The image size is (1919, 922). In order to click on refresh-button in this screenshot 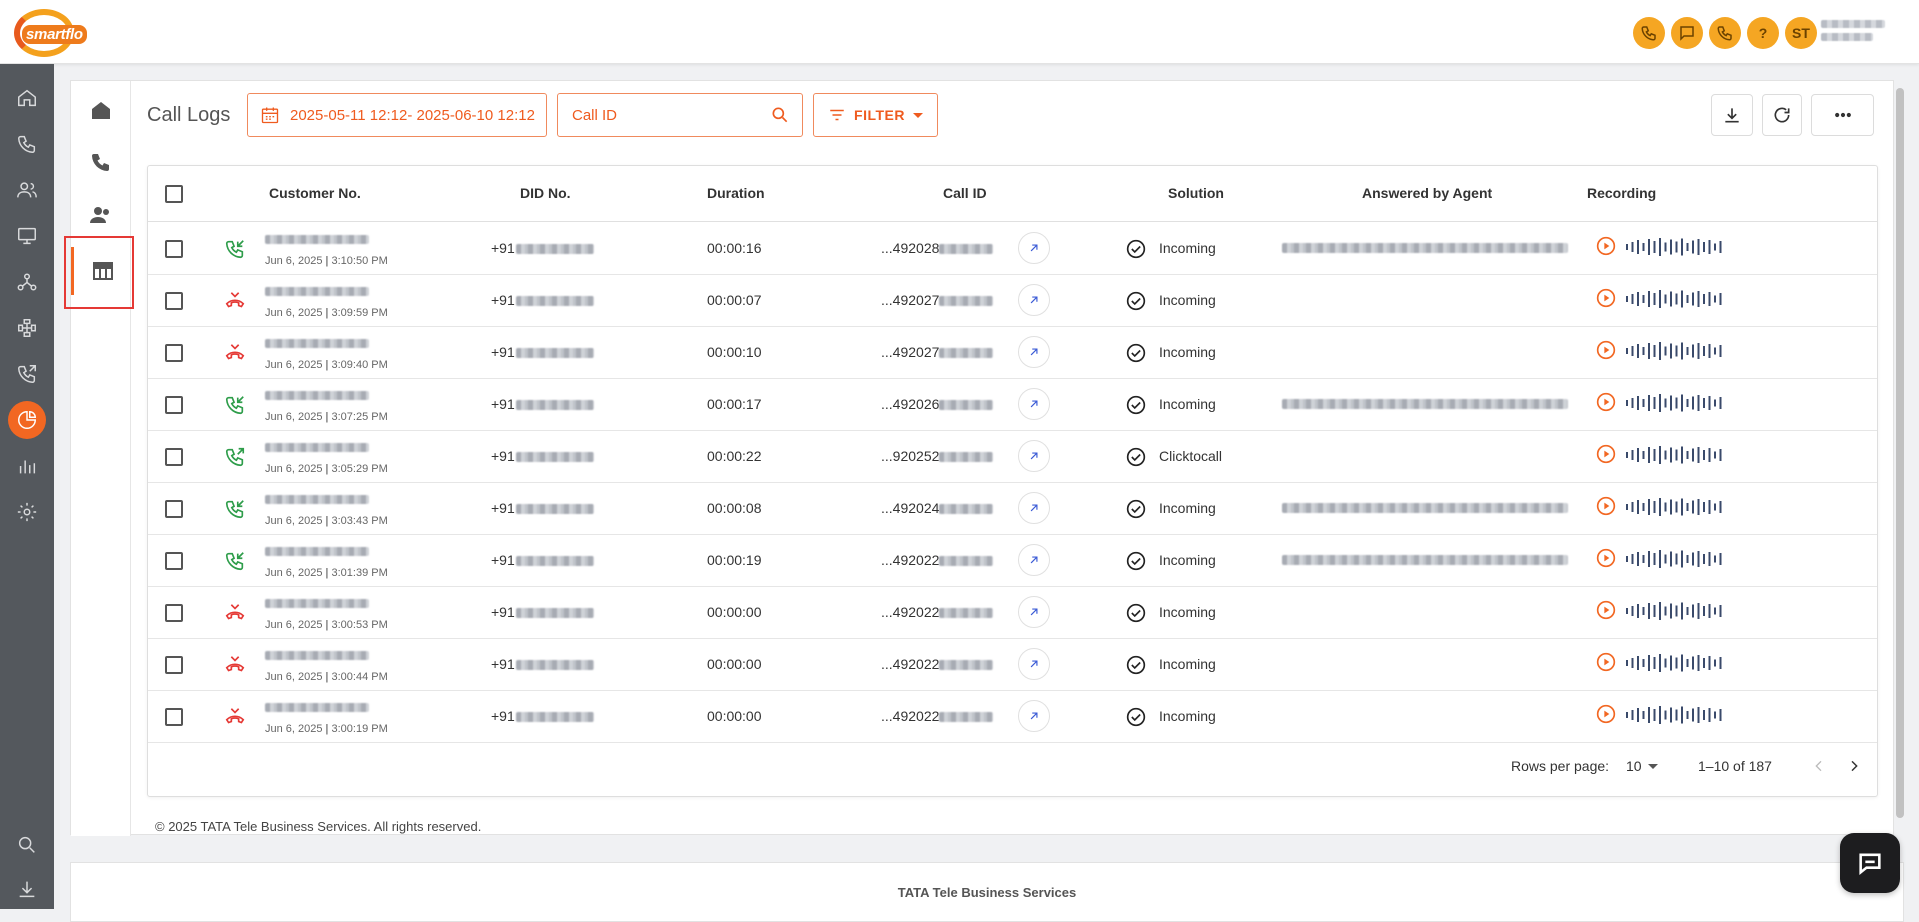, I will do `click(1782, 115)`.